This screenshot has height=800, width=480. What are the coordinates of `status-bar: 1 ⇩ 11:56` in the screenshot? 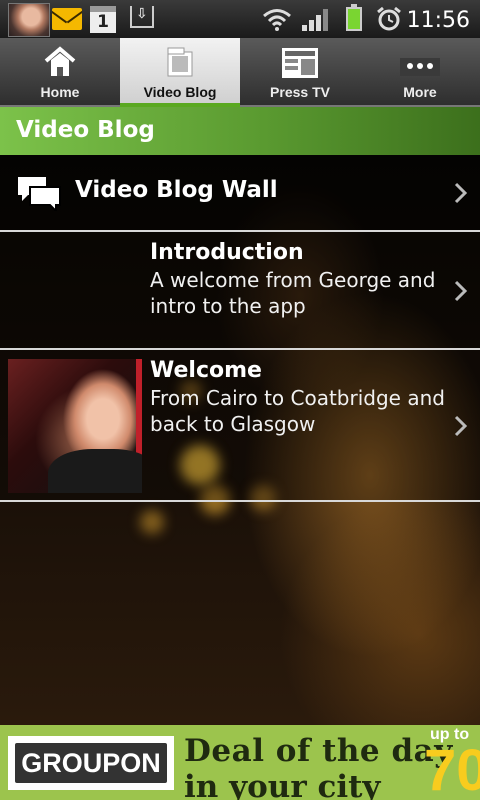 It's located at (240, 19).